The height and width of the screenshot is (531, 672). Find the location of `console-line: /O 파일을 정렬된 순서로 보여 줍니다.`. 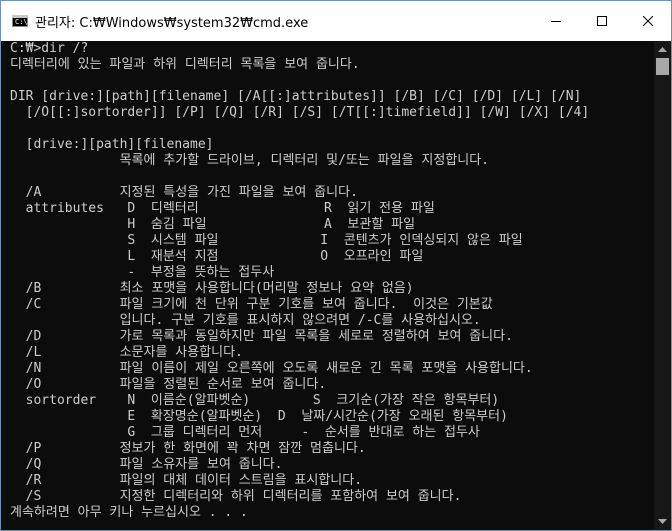

console-line: /O 파일을 정렬된 순서로 보여 줍니다. is located at coordinates (168, 384).